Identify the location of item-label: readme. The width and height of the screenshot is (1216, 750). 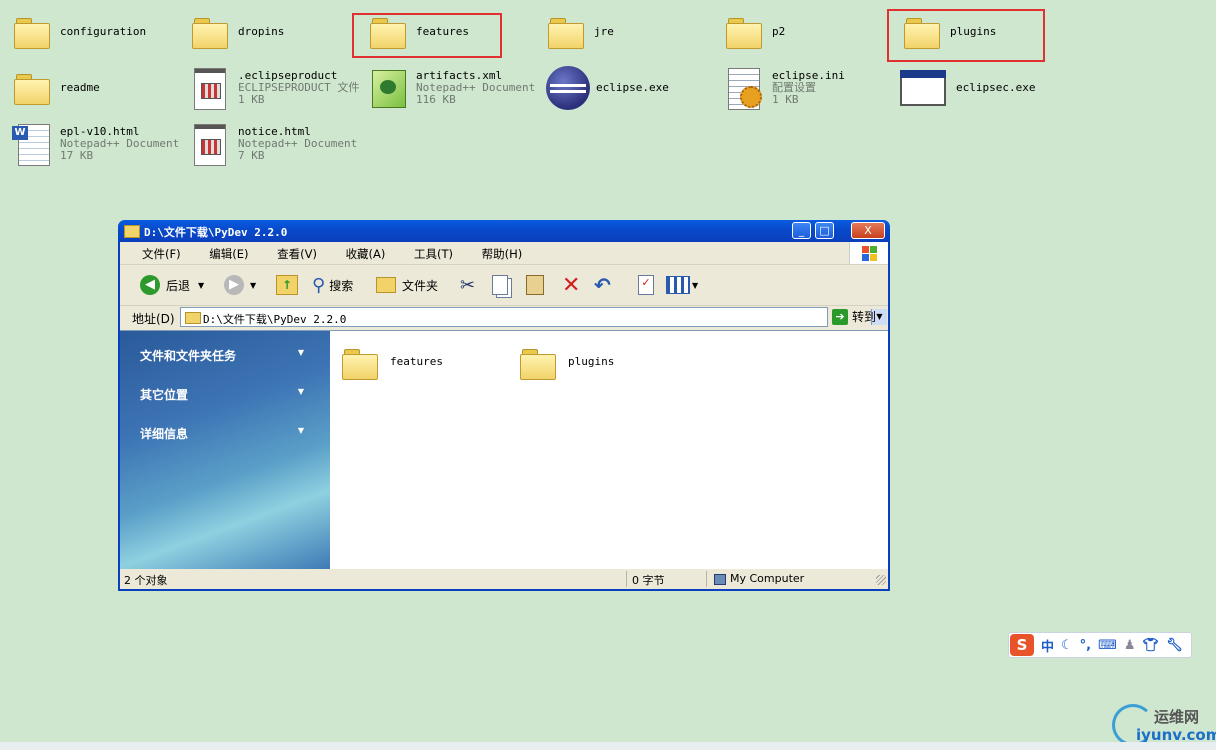
(80, 87).